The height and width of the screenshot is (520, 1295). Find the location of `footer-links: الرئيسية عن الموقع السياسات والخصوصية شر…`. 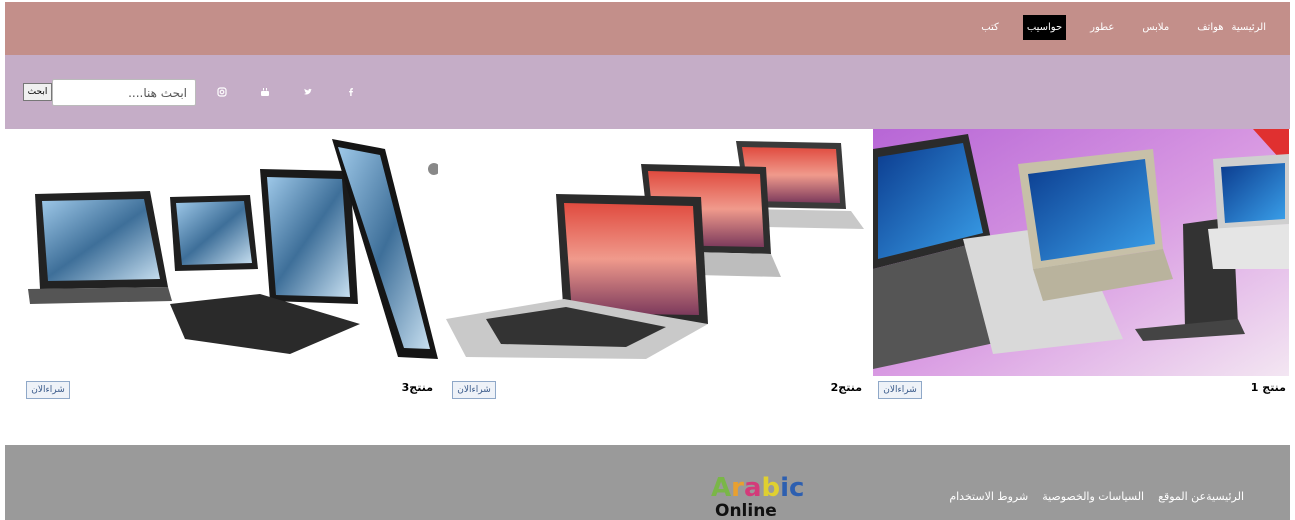

footer-links: الرئيسية عن الموقع السياسات والخصوصية شر… is located at coordinates (1089, 494).